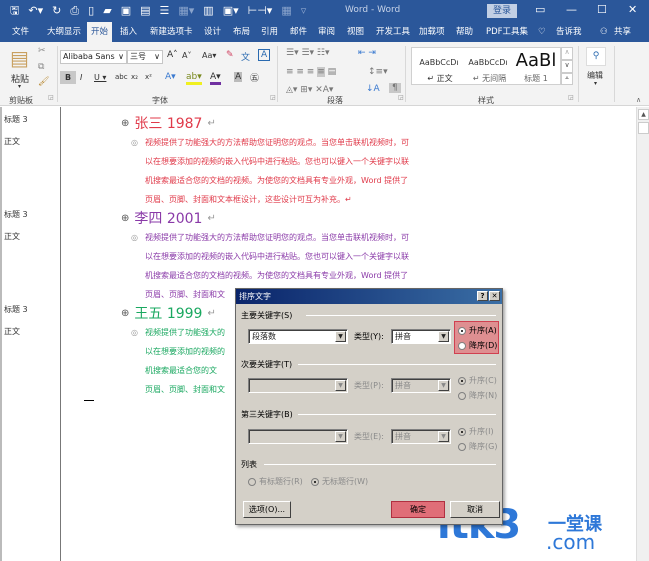 This screenshot has height=561, width=649. What do you see at coordinates (264, 55) in the screenshot?
I see `char-border-icon: A` at bounding box center [264, 55].